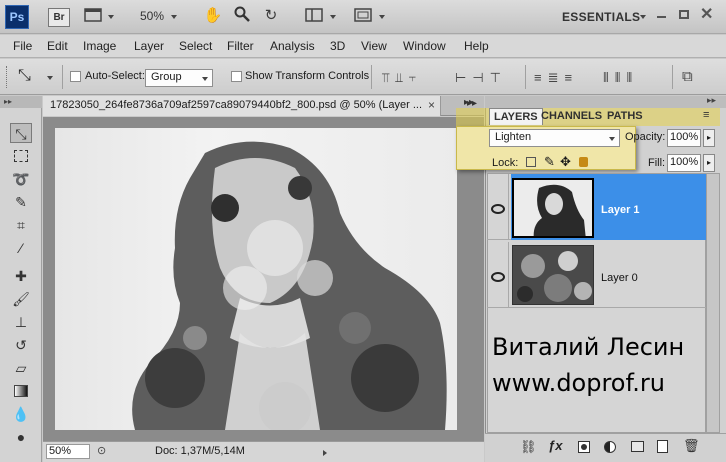 This screenshot has width=726, height=462. What do you see at coordinates (469, 102) in the screenshot?
I see `expand-panels-icon: ▸▸` at bounding box center [469, 102].